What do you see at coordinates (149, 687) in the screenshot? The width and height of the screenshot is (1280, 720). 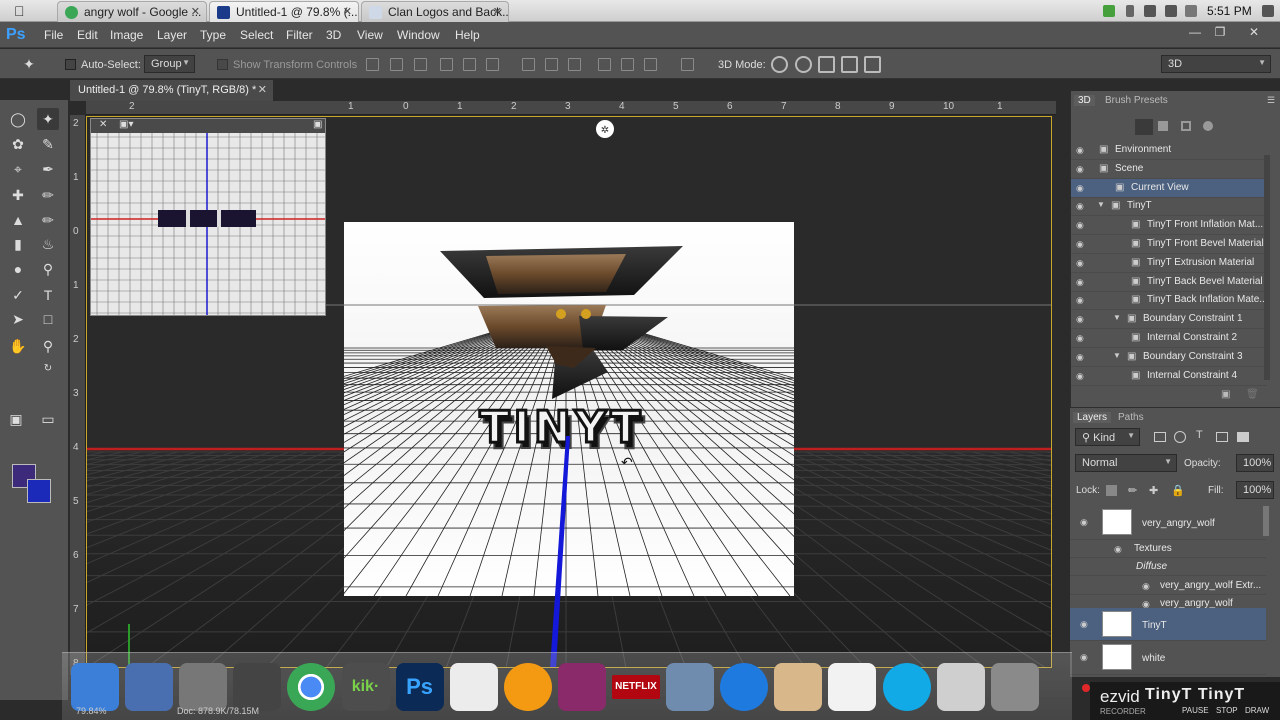 I see `imovie-icon` at bounding box center [149, 687].